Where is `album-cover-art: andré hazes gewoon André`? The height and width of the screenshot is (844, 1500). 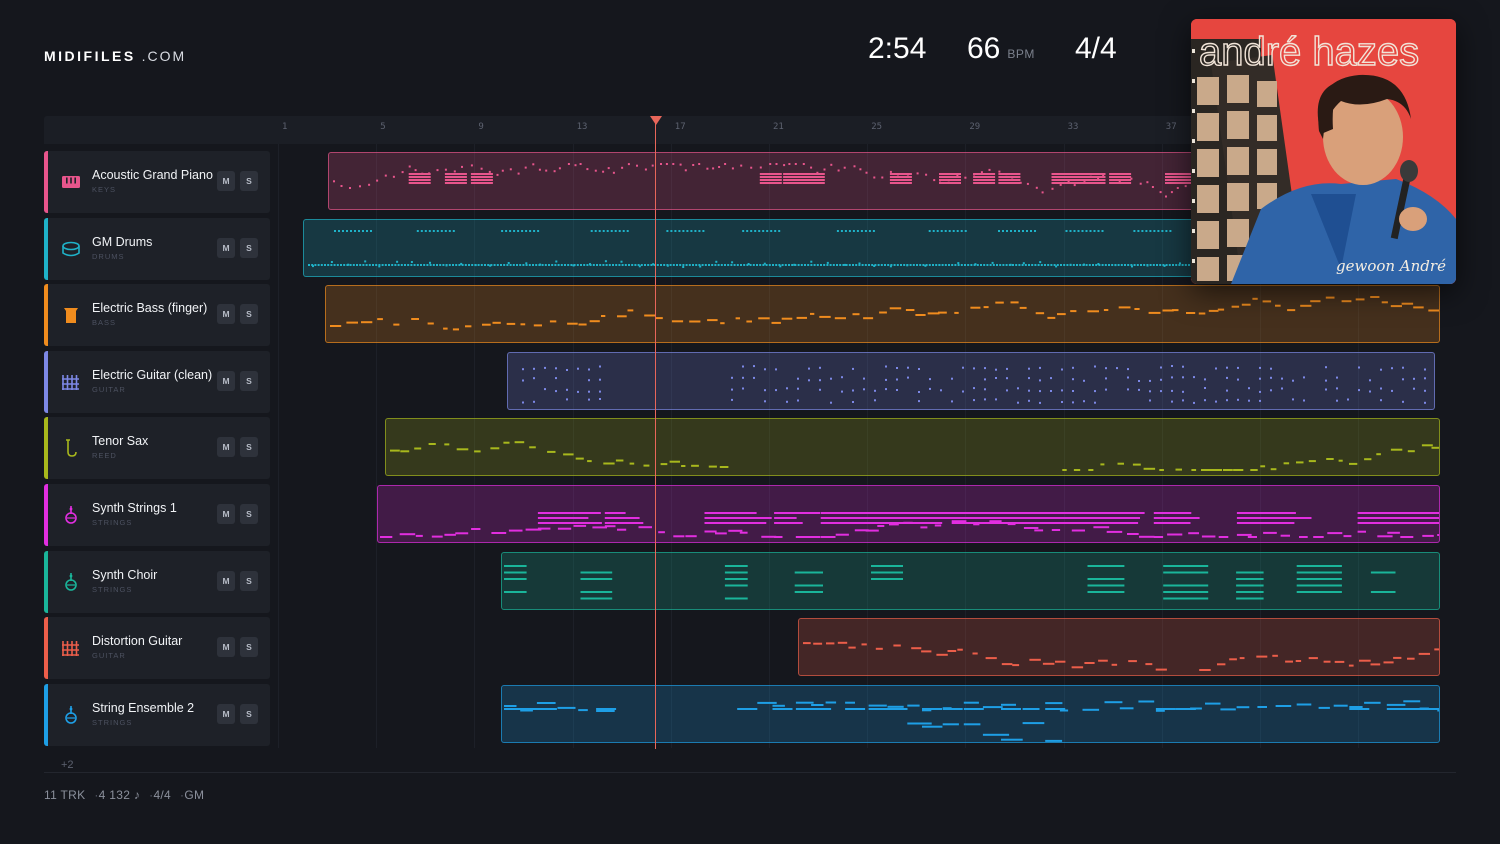 album-cover-art: andré hazes gewoon André is located at coordinates (1323, 151).